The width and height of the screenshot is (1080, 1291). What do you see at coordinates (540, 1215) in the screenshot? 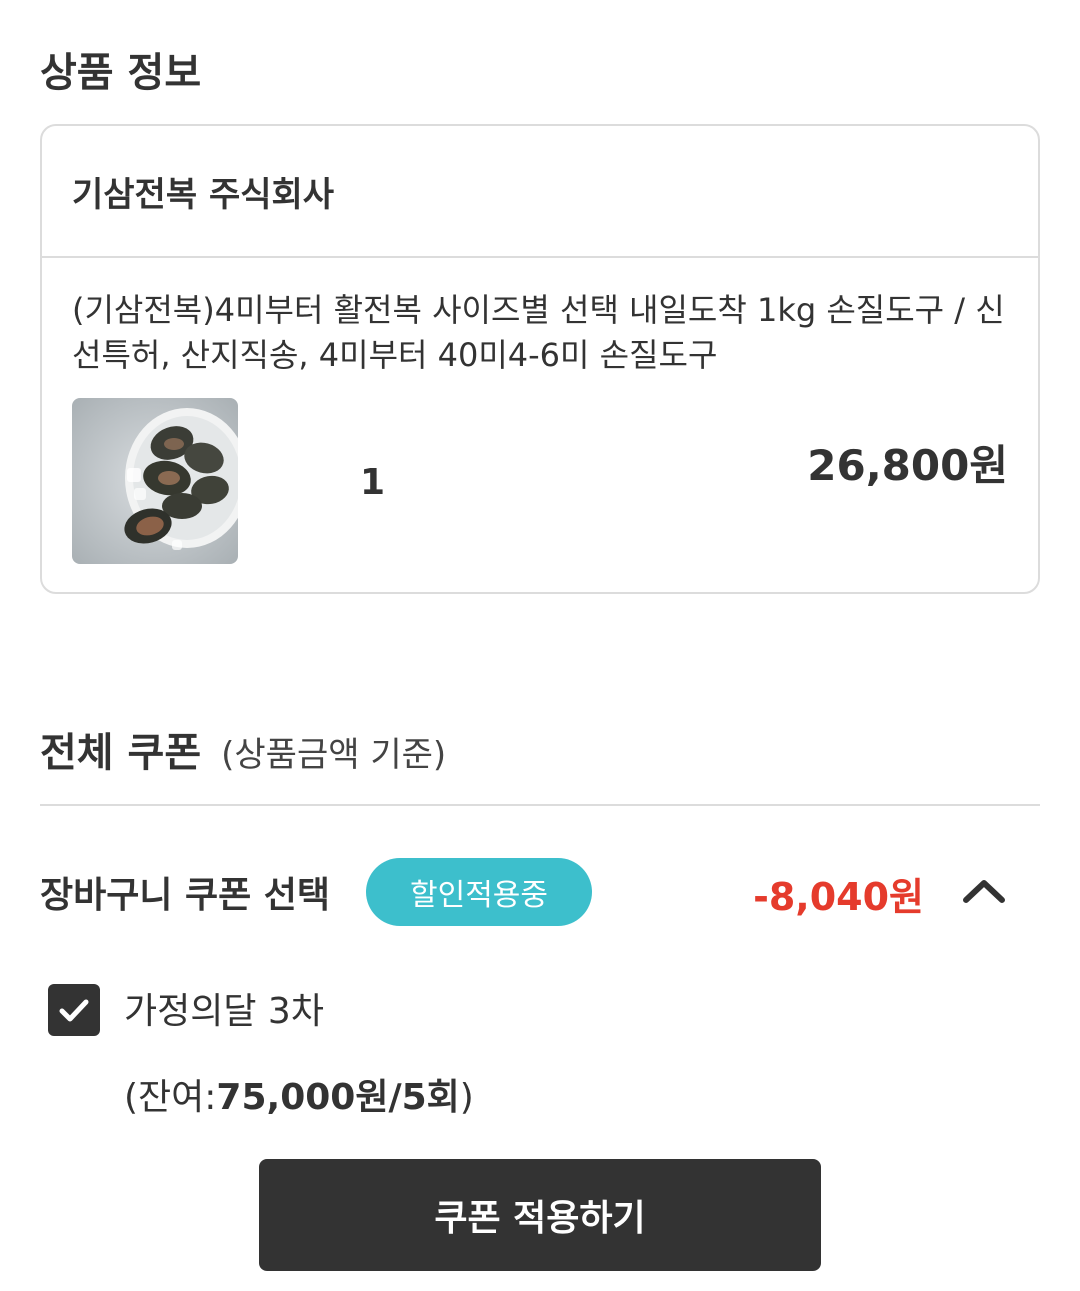
I see `apply-coupon-button: 쿠폰 적용하기` at bounding box center [540, 1215].